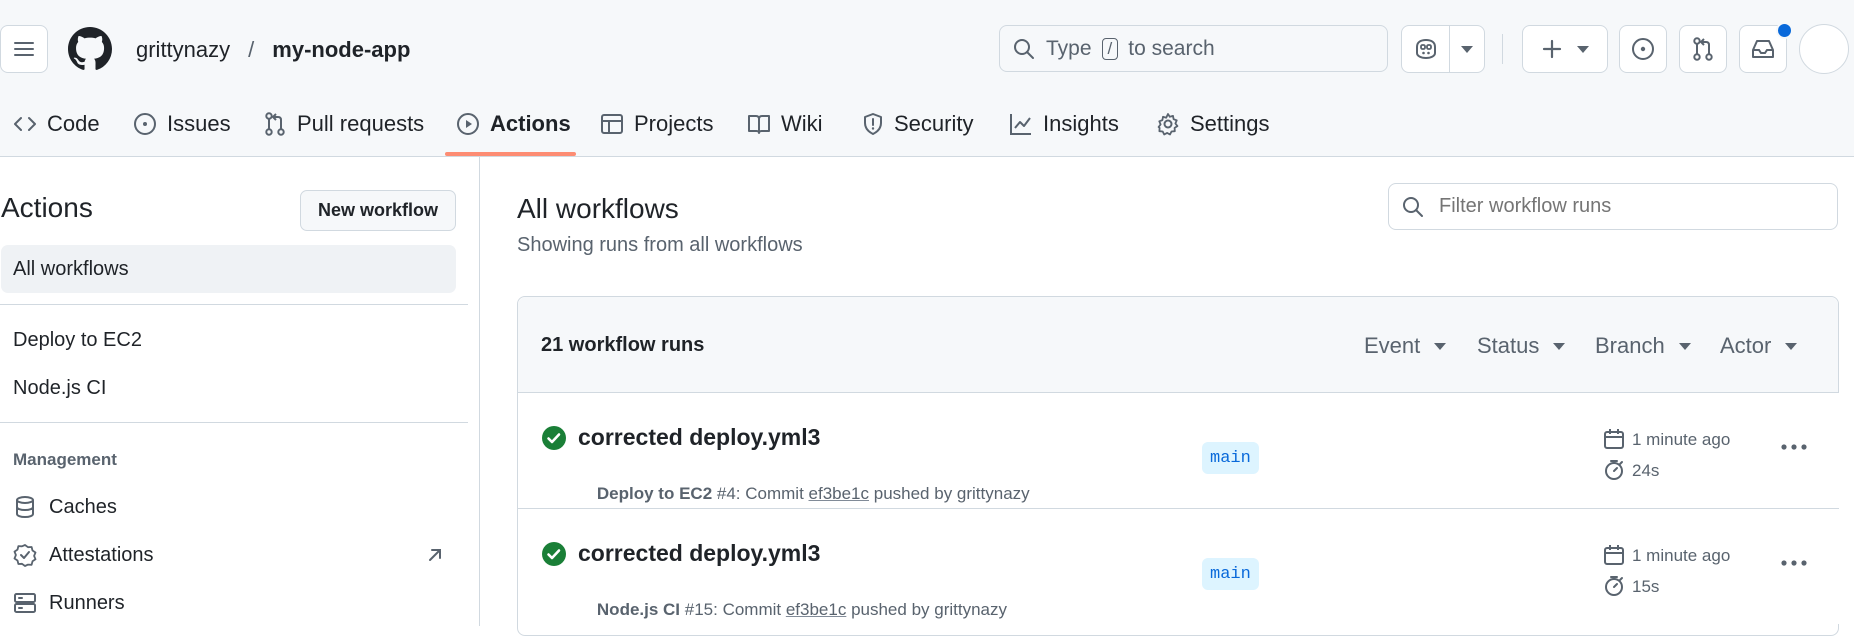  Describe the element at coordinates (71, 268) in the screenshot. I see `sidebar-item-label: All workflows` at that location.